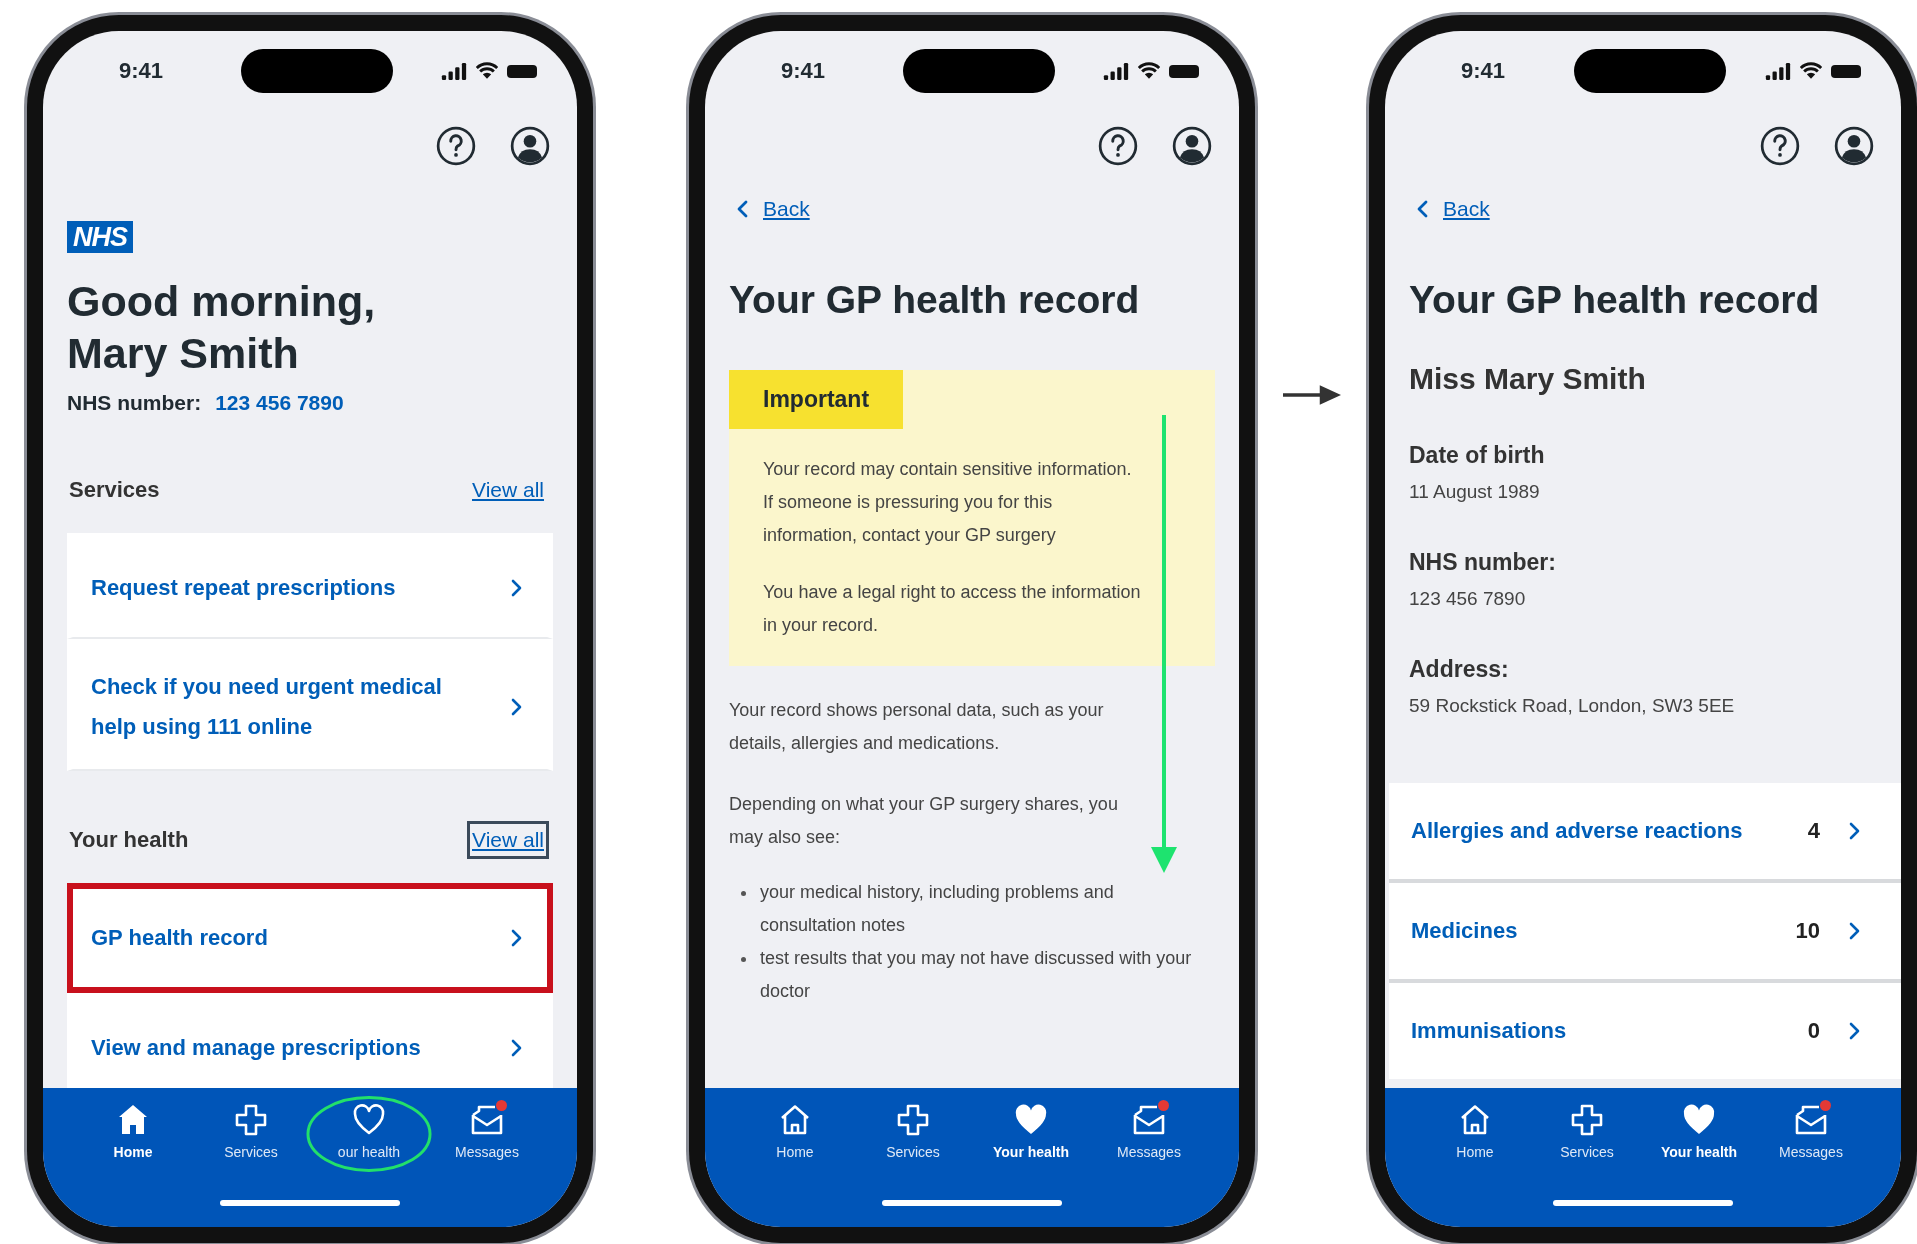 The height and width of the screenshot is (1244, 1917). I want to click on list-item: Request repeat prescriptions, so click(310, 586).